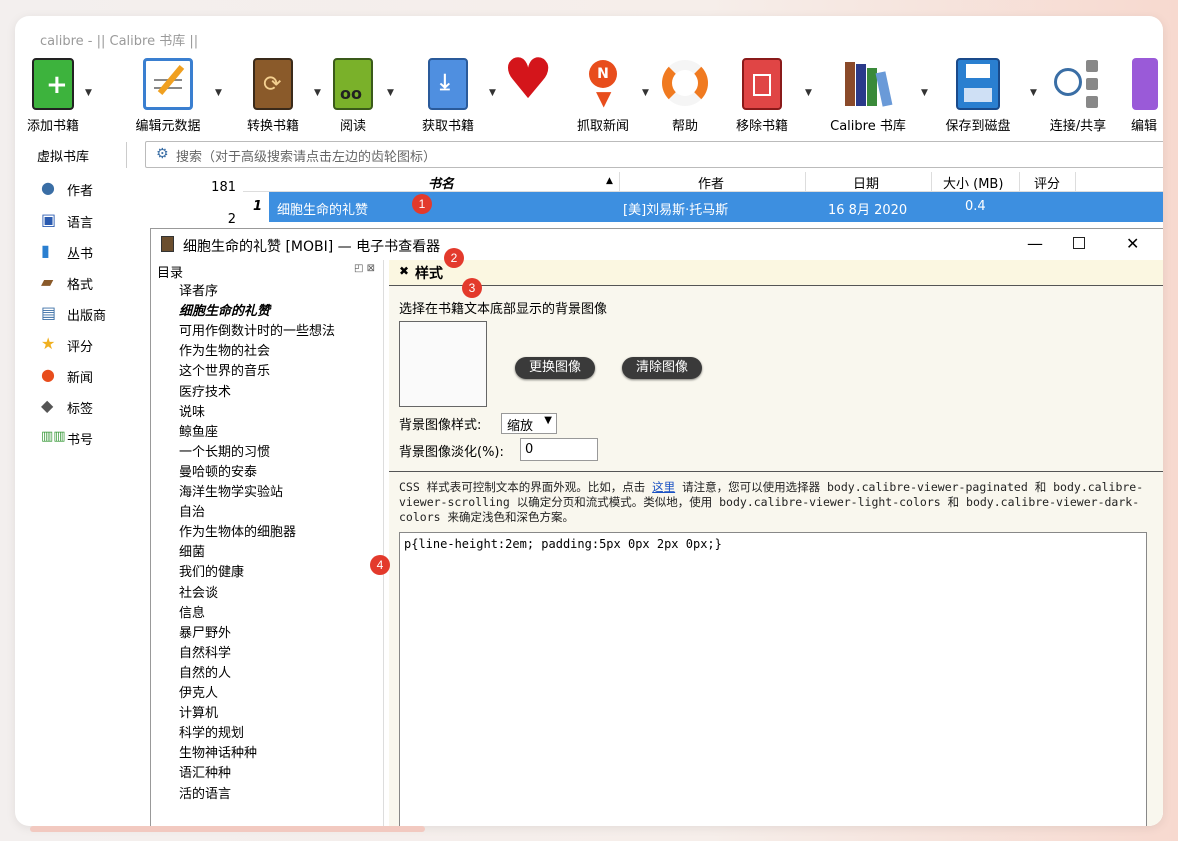 The height and width of the screenshot is (841, 1178). Describe the element at coordinates (608, 95) in the screenshot. I see `fetch-news-button: N ▼ 抓取新闻 ▼` at that location.